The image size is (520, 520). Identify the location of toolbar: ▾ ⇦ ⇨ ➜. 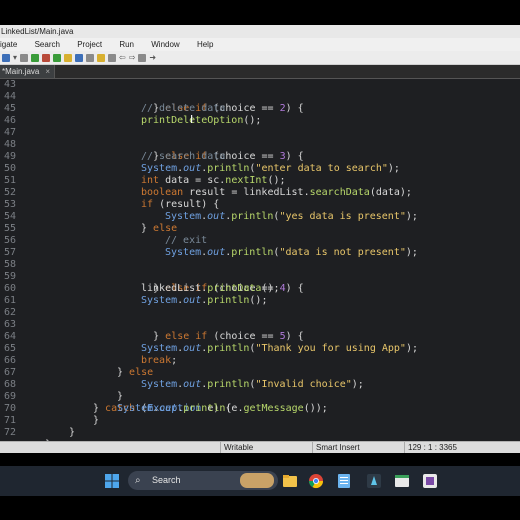
(260, 58).